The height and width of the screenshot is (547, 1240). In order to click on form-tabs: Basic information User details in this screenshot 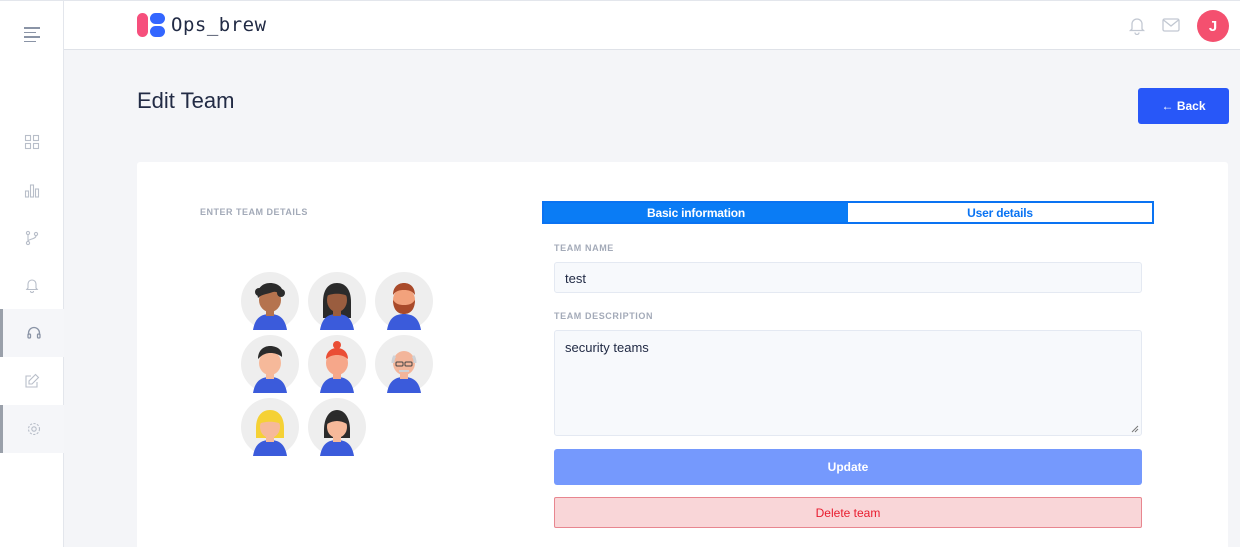, I will do `click(848, 212)`.